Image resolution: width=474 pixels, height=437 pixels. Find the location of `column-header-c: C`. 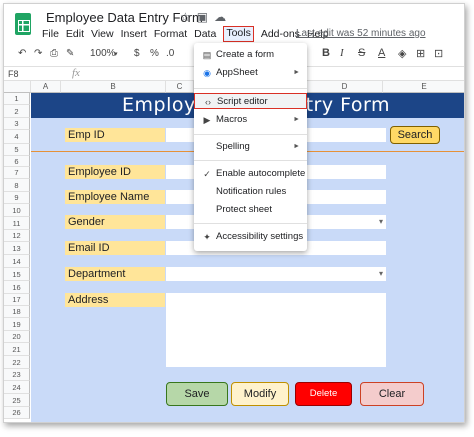

column-header-c: C is located at coordinates (180, 87).